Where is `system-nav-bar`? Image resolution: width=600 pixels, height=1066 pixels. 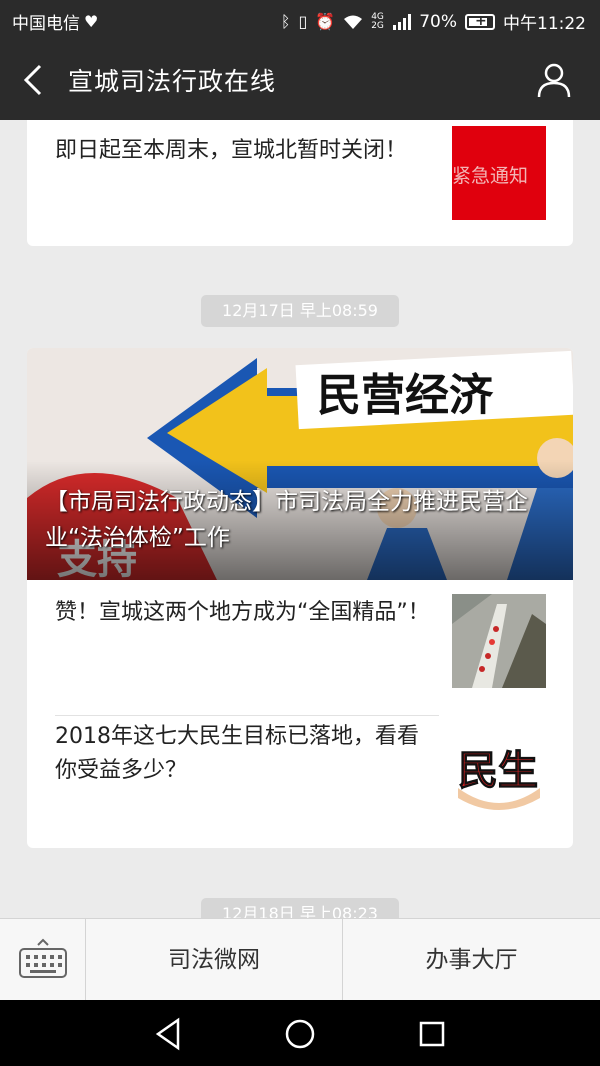
system-nav-bar is located at coordinates (300, 1033).